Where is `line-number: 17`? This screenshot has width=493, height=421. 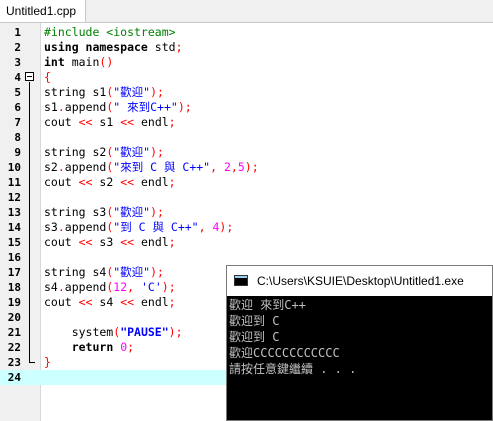 line-number: 17 is located at coordinates (14, 272).